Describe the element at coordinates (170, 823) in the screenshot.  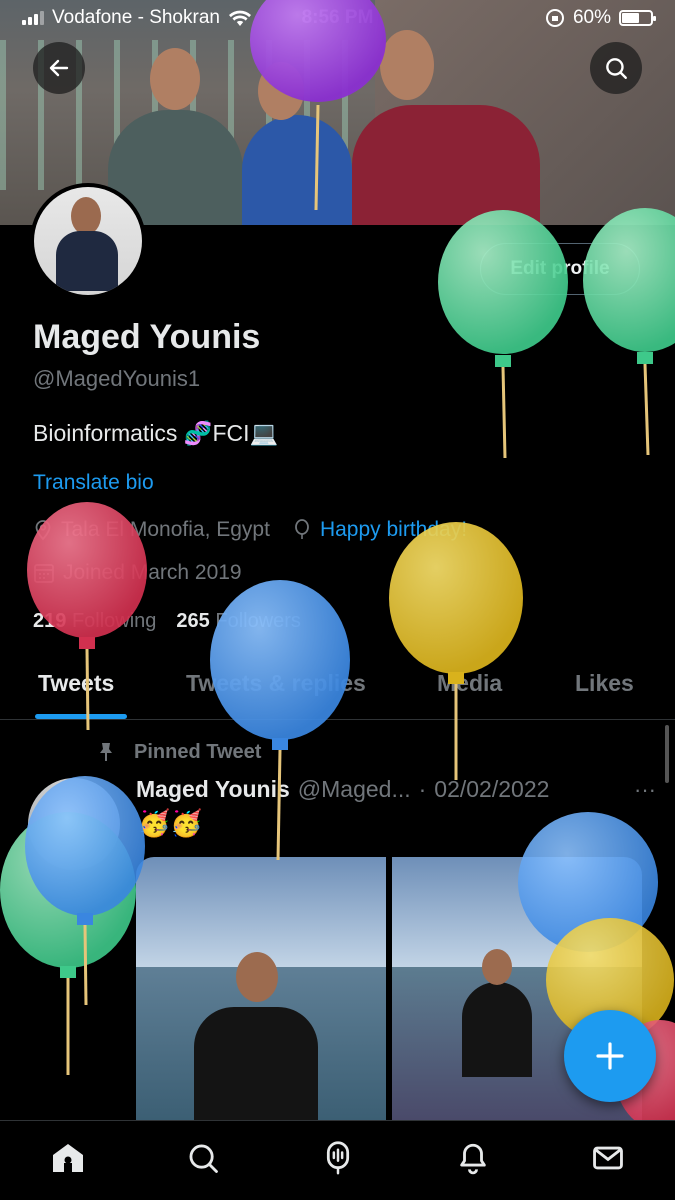
I see `tweet-text: 🥳🥳` at that location.